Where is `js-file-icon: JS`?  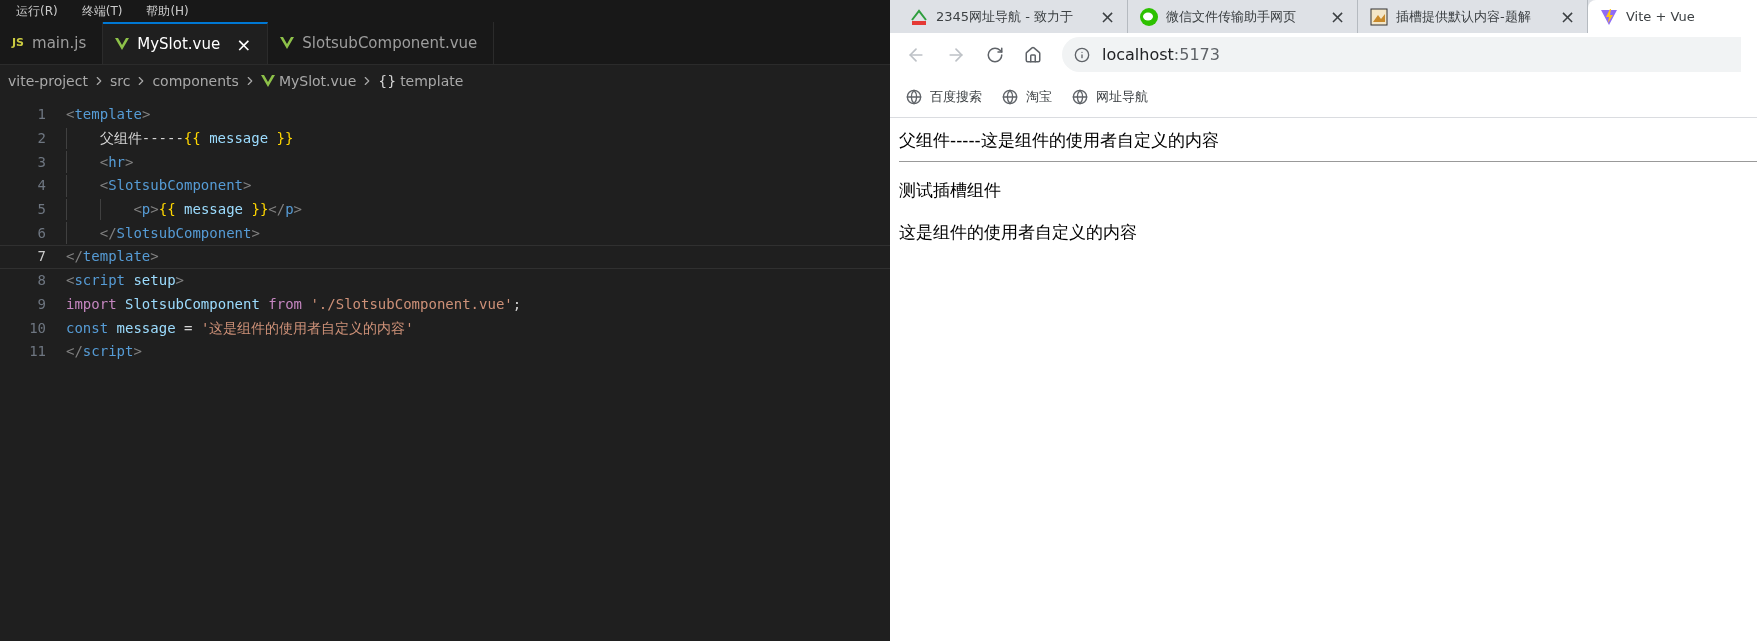 js-file-icon: JS is located at coordinates (18, 43).